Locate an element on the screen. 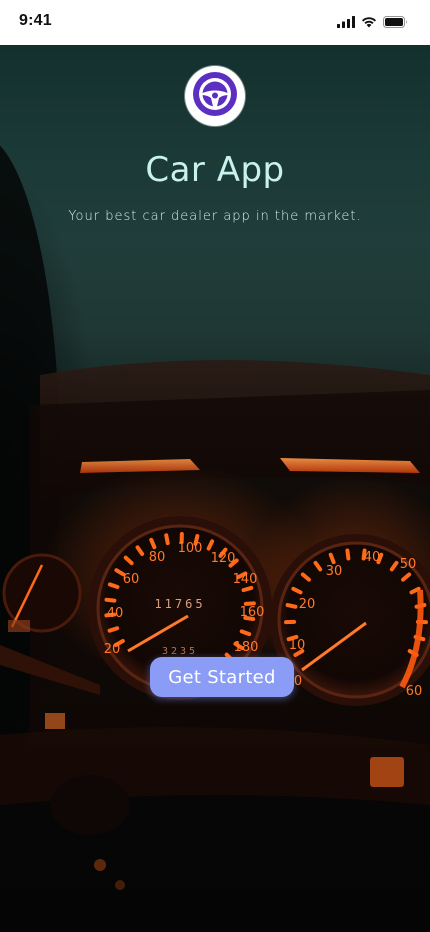 The height and width of the screenshot is (932, 430). app-title: Car App is located at coordinates (215, 170).